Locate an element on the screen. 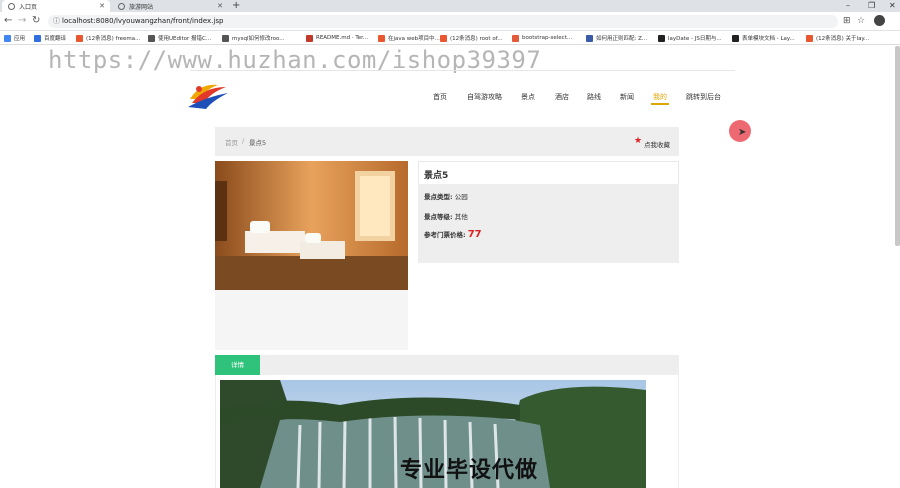  favorite-button: 点我收藏 is located at coordinates (657, 144).